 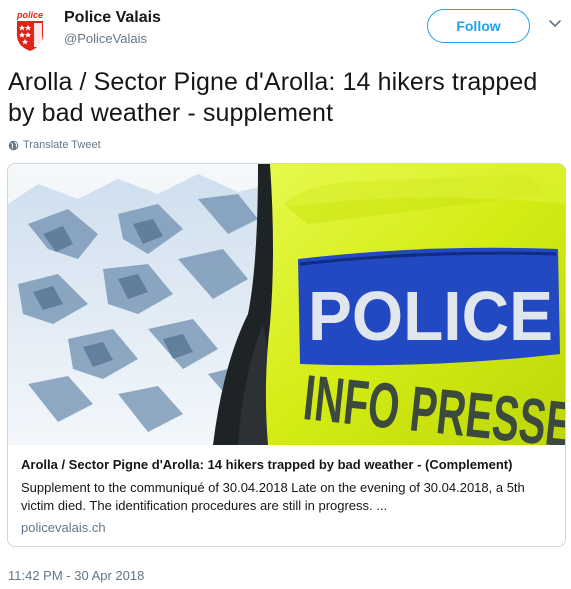 What do you see at coordinates (478, 26) in the screenshot?
I see `follow-button: Follow` at bounding box center [478, 26].